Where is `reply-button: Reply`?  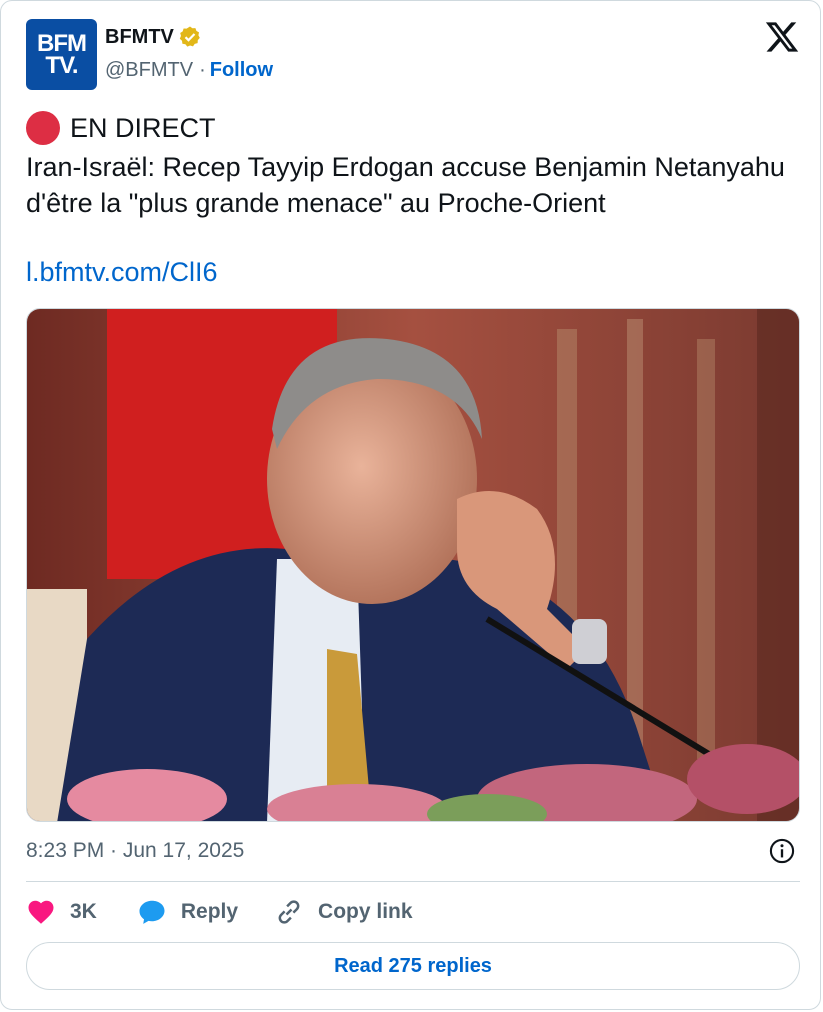
reply-button: Reply is located at coordinates (187, 912).